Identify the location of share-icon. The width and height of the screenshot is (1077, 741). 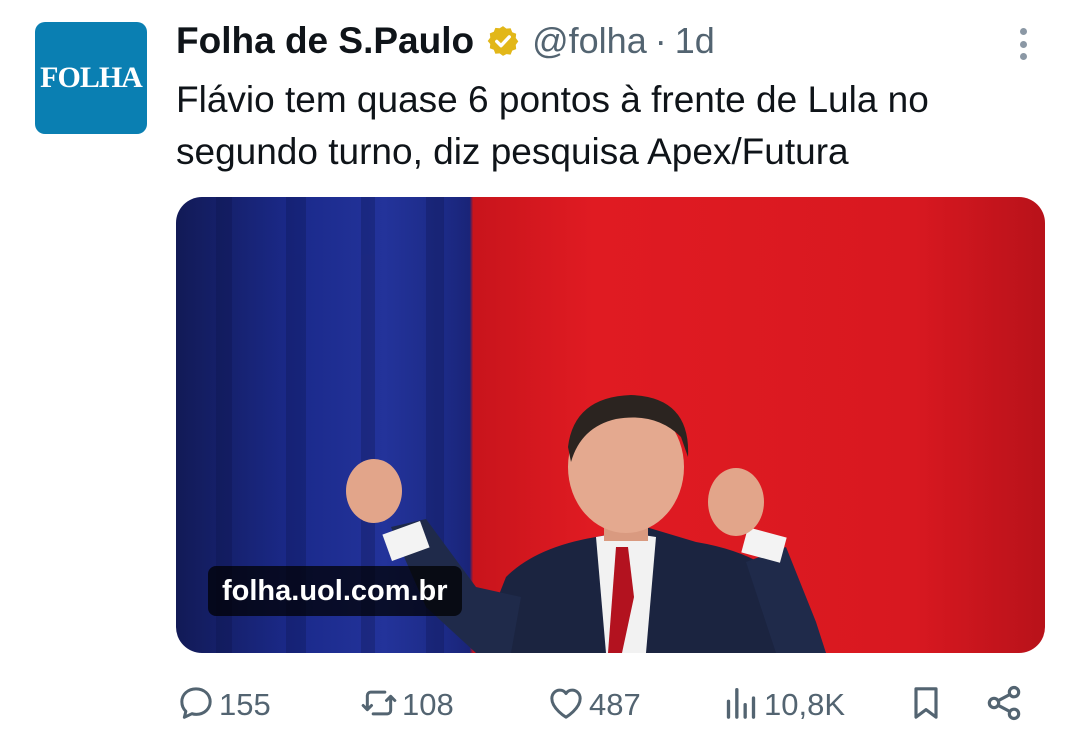
(1004, 705).